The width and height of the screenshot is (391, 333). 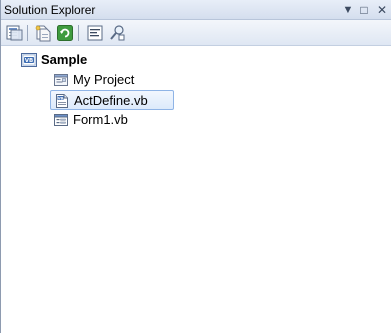 What do you see at coordinates (196, 10) in the screenshot?
I see `panel-titlebar: Solution Explorer ▼ □ ✕` at bounding box center [196, 10].